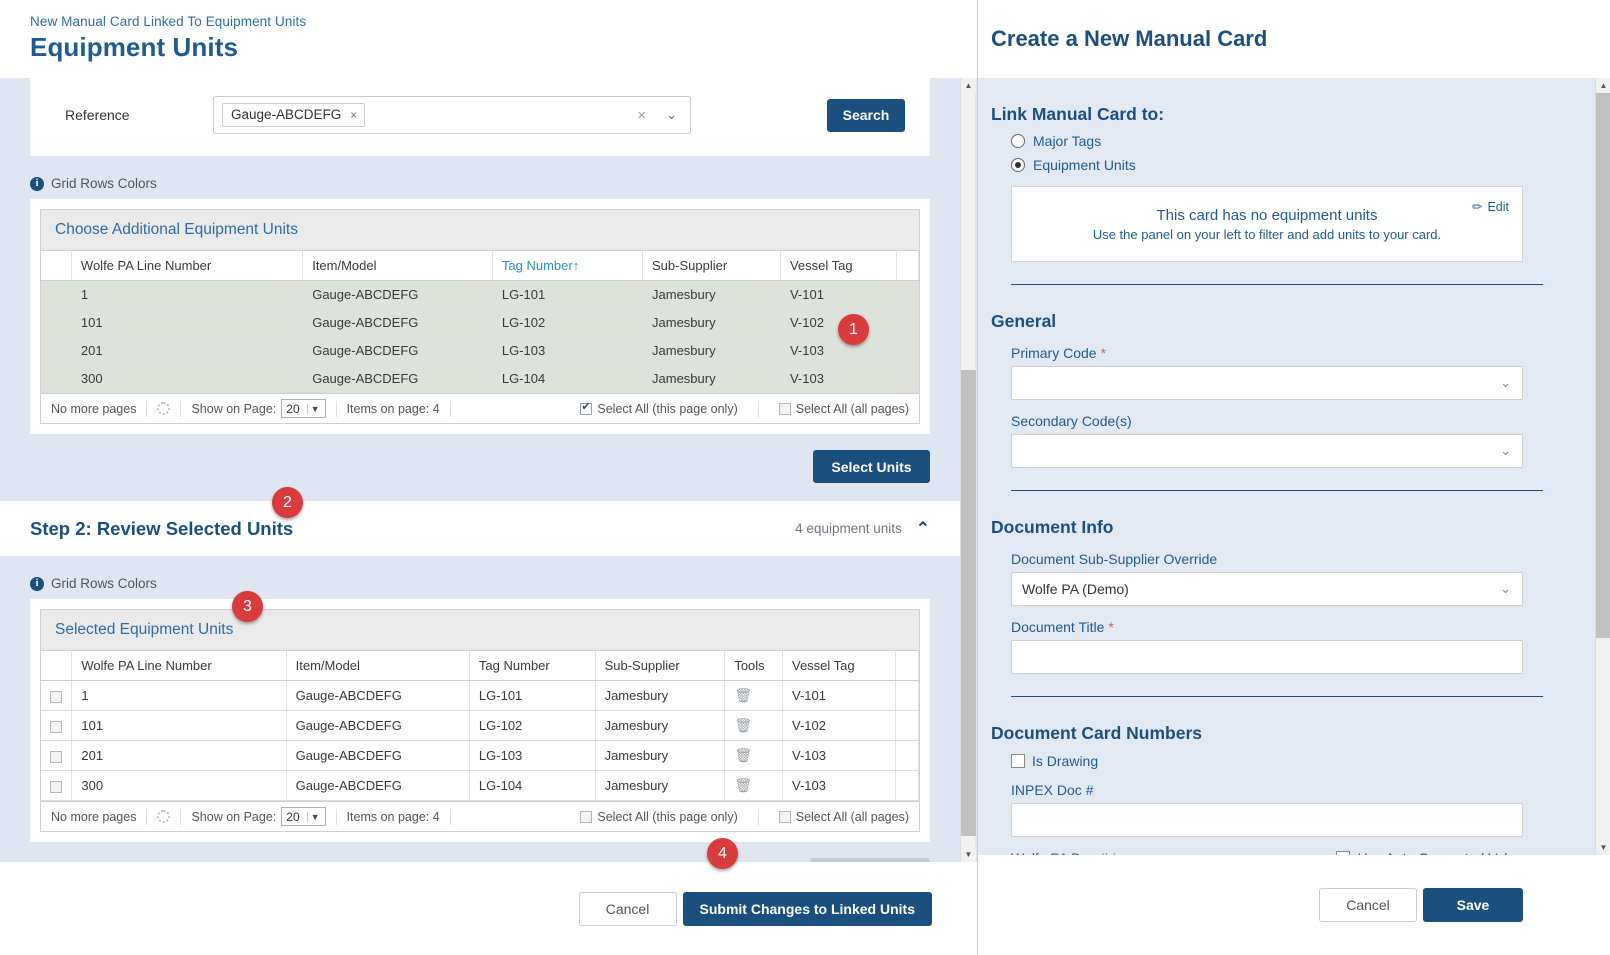 The width and height of the screenshot is (1610, 955). What do you see at coordinates (641, 115) in the screenshot?
I see `clear-all-icon: ×` at bounding box center [641, 115].